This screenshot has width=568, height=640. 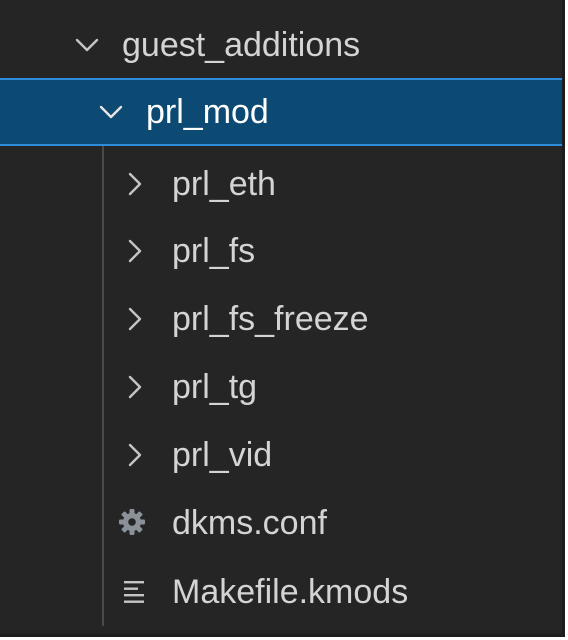 What do you see at coordinates (270, 319) in the screenshot?
I see `tree-item-label: prl_fs_freeze` at bounding box center [270, 319].